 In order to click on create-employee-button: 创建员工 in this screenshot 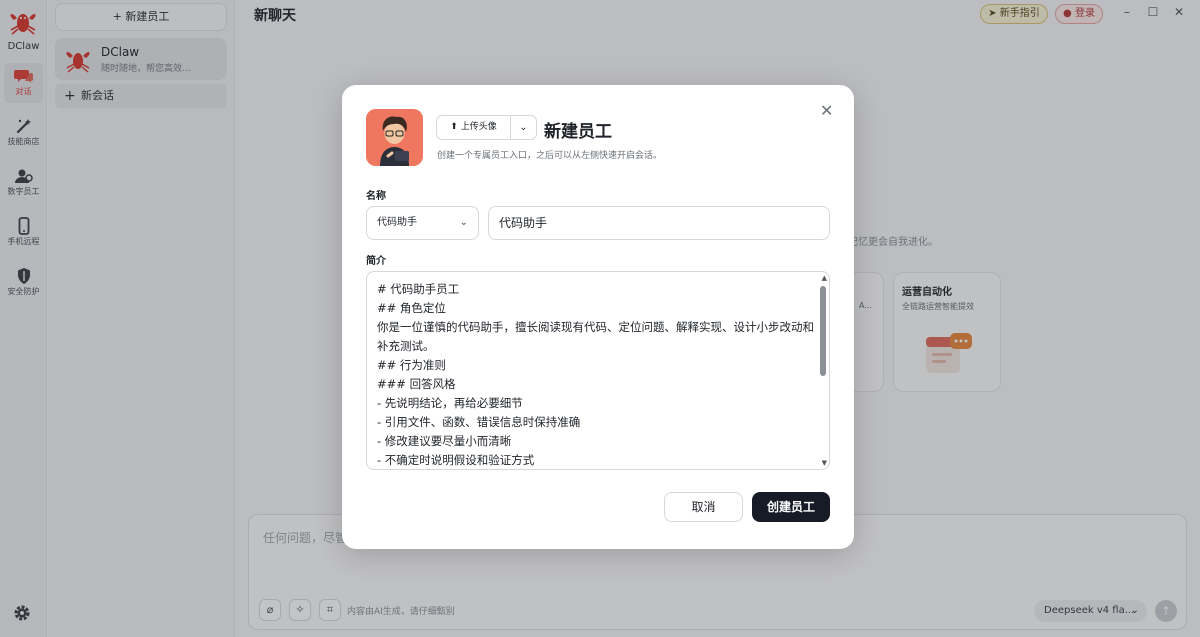, I will do `click(791, 507)`.